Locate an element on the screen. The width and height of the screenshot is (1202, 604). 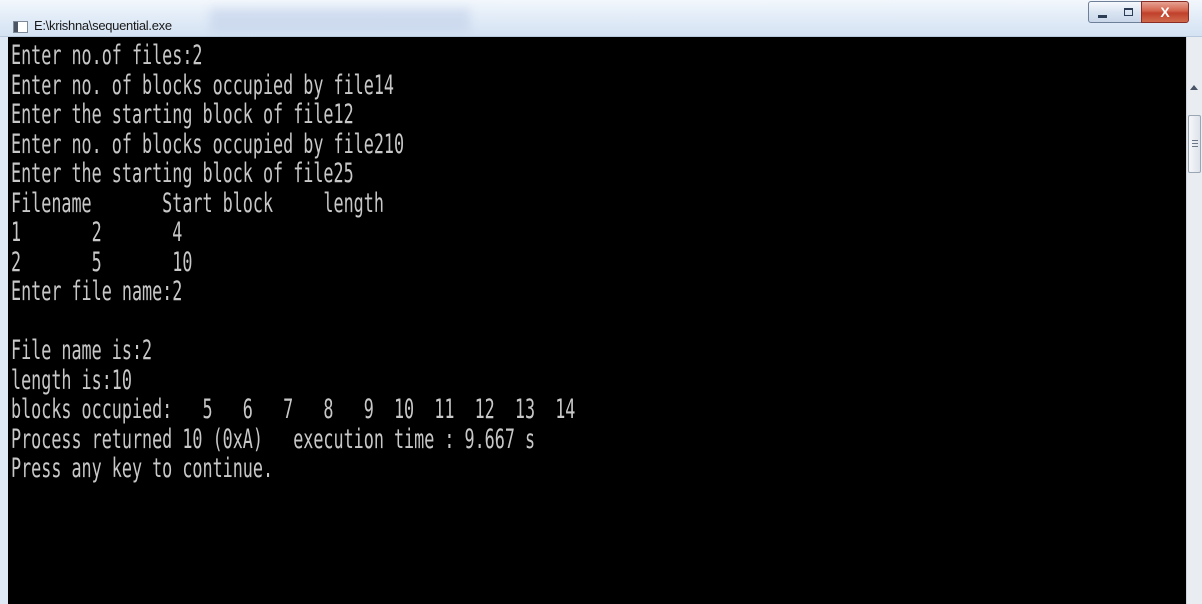
minimize-icon is located at coordinates (1102, 16).